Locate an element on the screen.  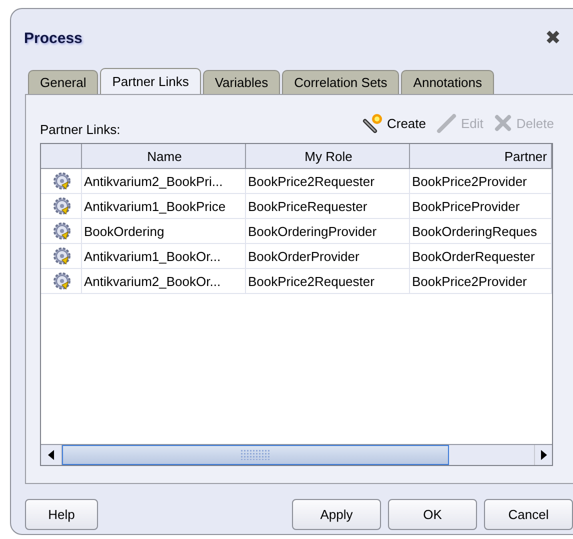
tab: Variables is located at coordinates (241, 82).